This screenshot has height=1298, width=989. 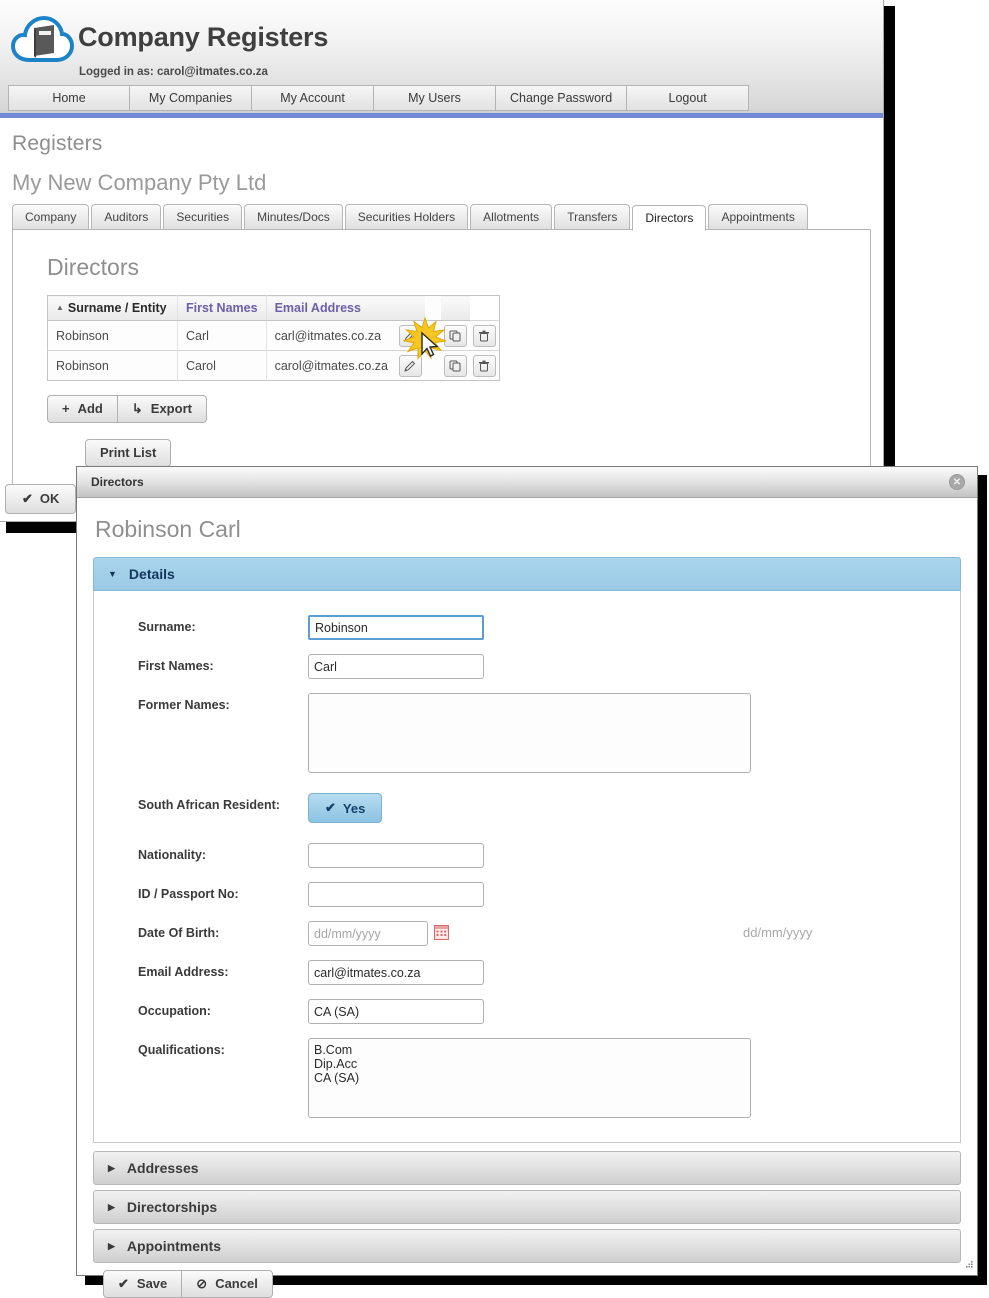 I want to click on cancel-button-label: Cancel, so click(x=236, y=1283).